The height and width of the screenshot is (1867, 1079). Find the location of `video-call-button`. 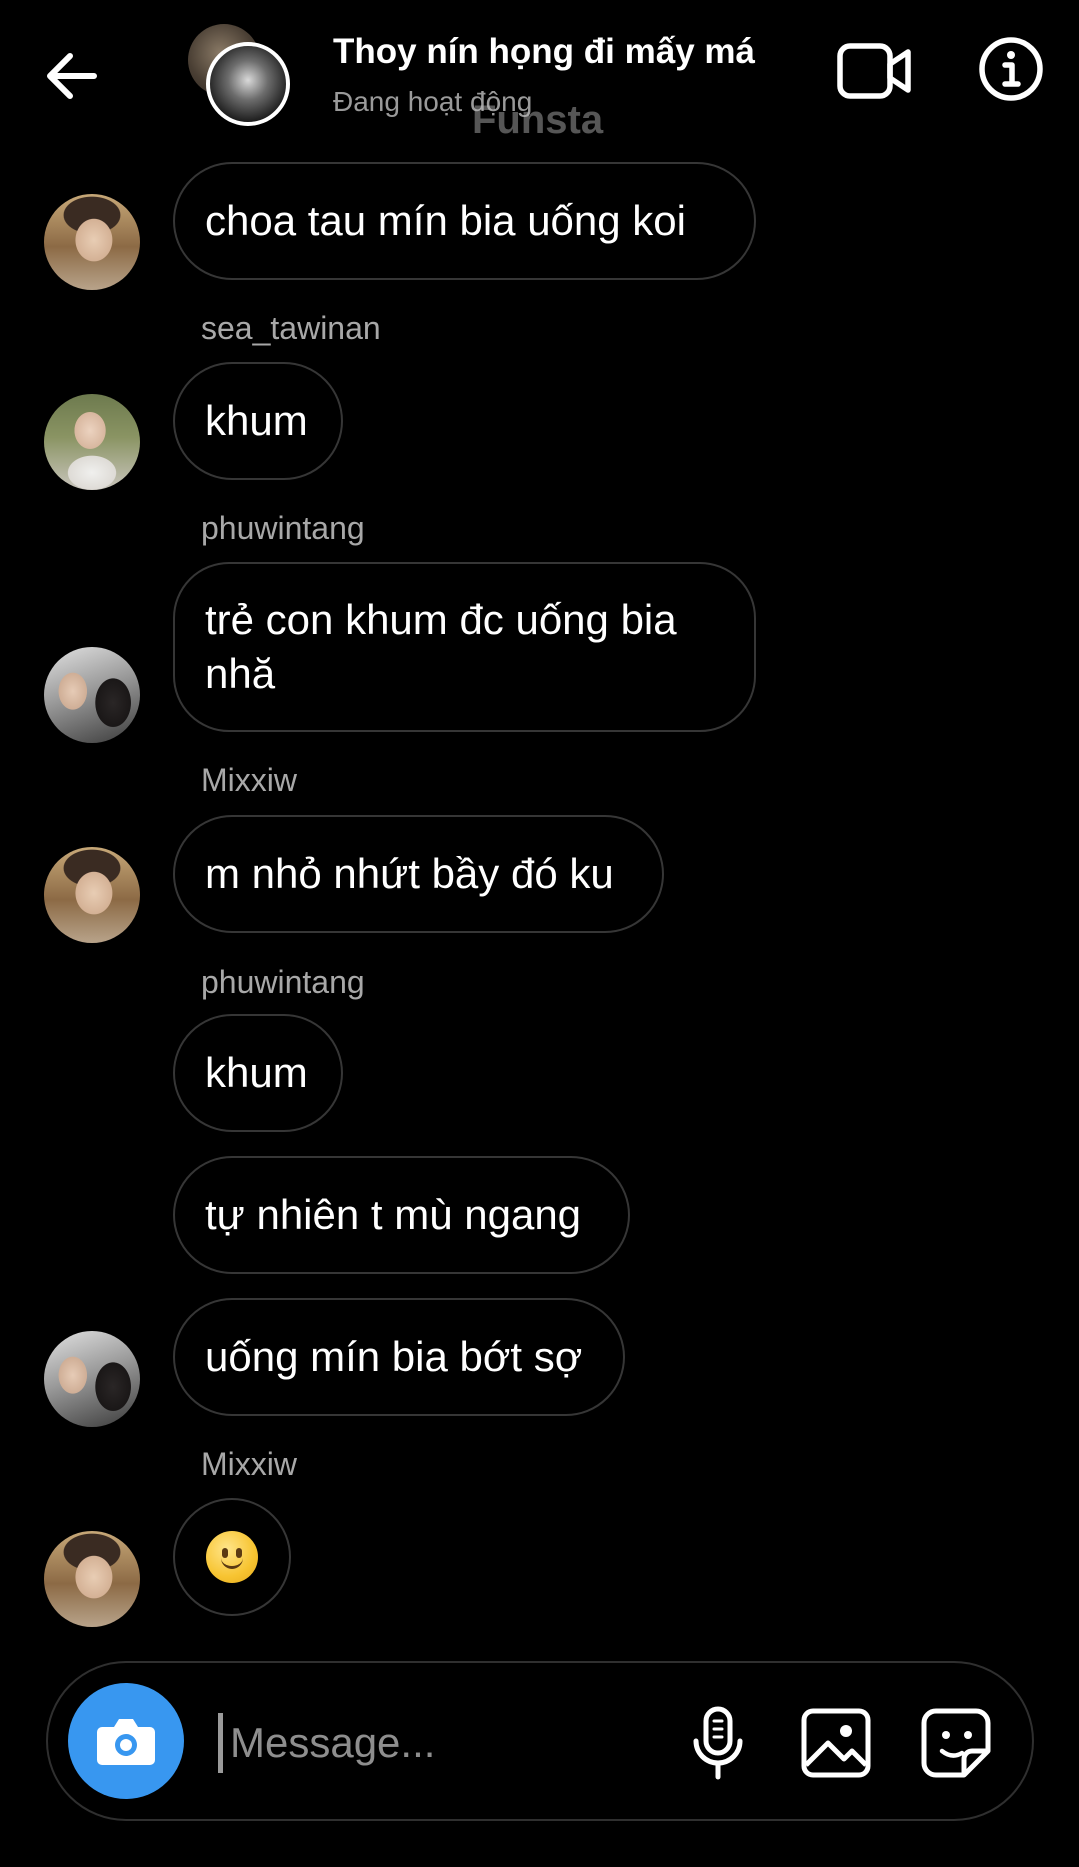

video-call-button is located at coordinates (875, 71).